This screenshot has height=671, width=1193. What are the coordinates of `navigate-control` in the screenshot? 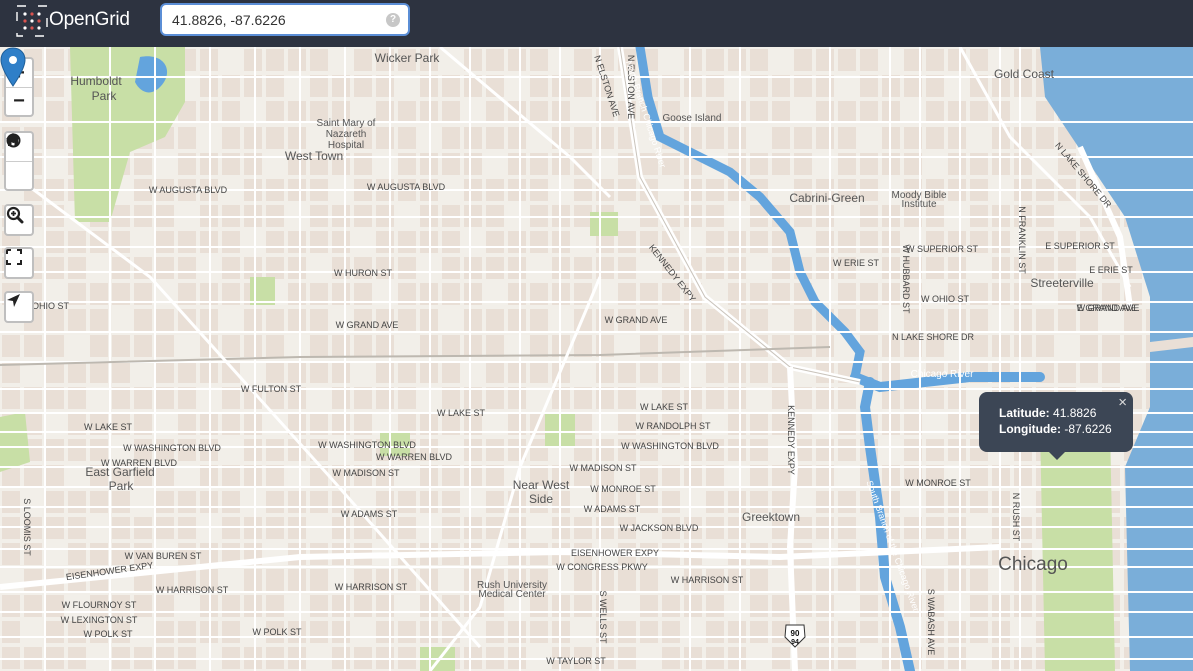 It's located at (19, 307).